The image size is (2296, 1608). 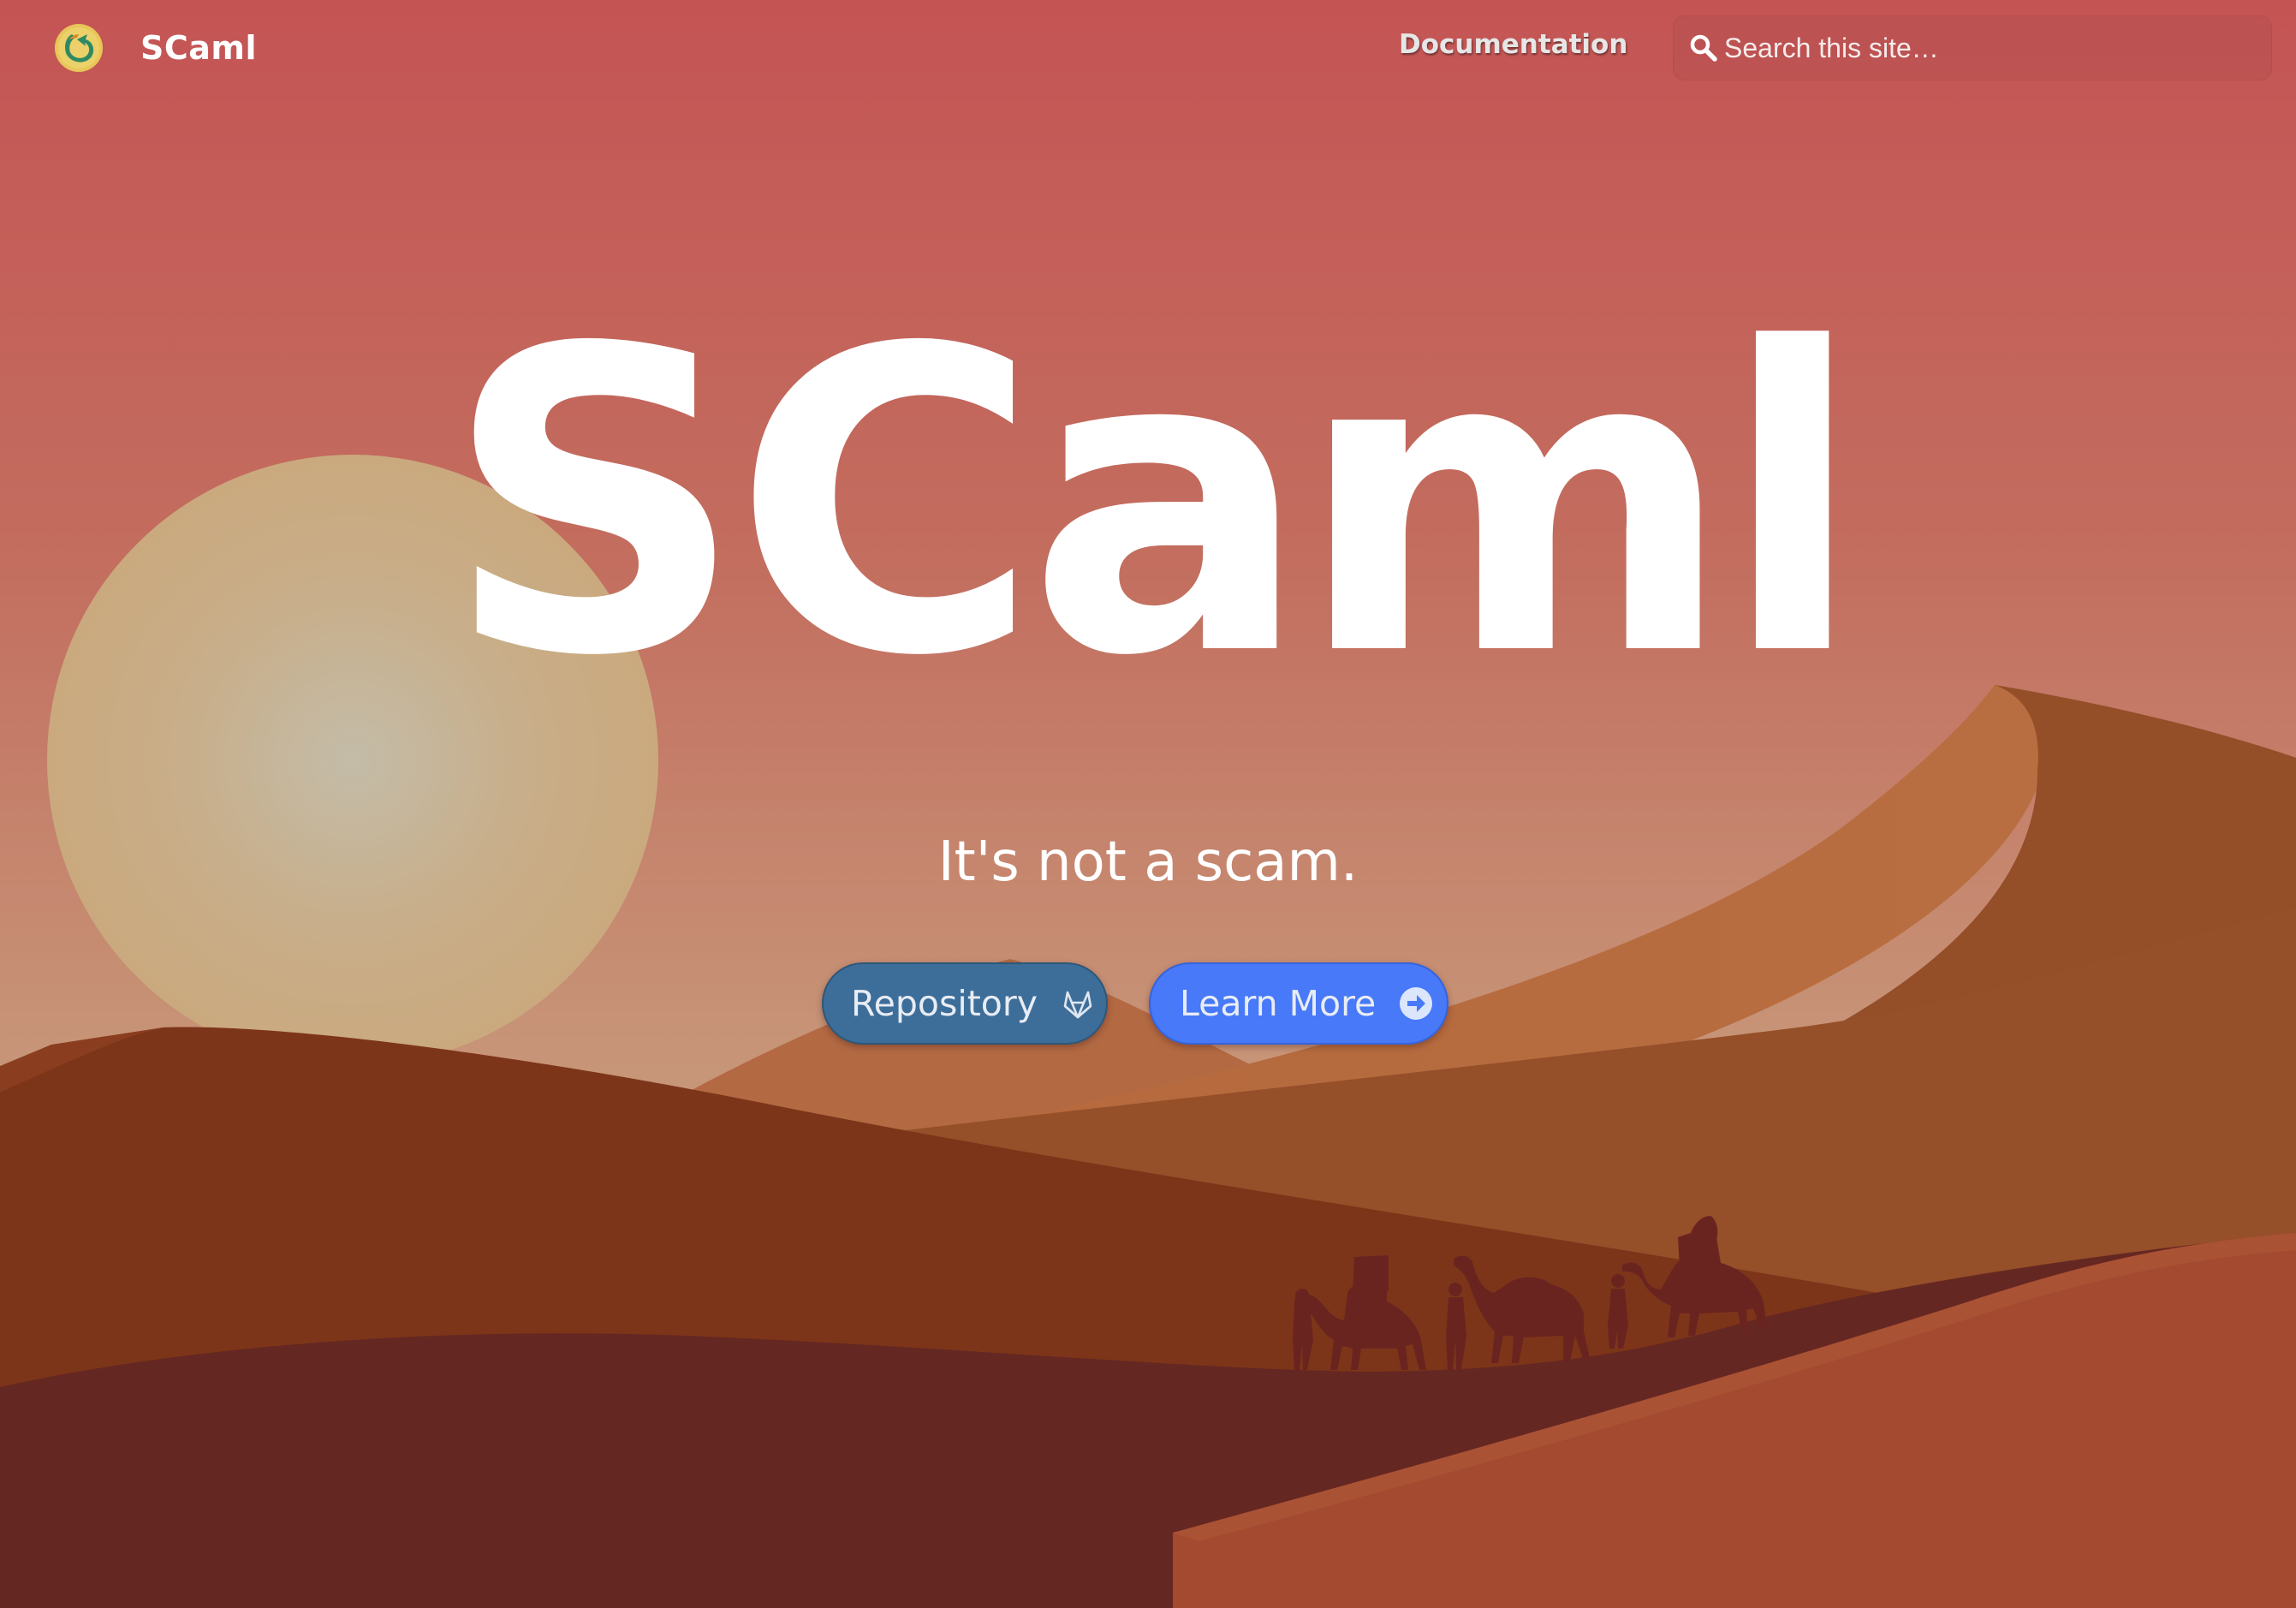 What do you see at coordinates (1703, 48) in the screenshot?
I see `search-icon` at bounding box center [1703, 48].